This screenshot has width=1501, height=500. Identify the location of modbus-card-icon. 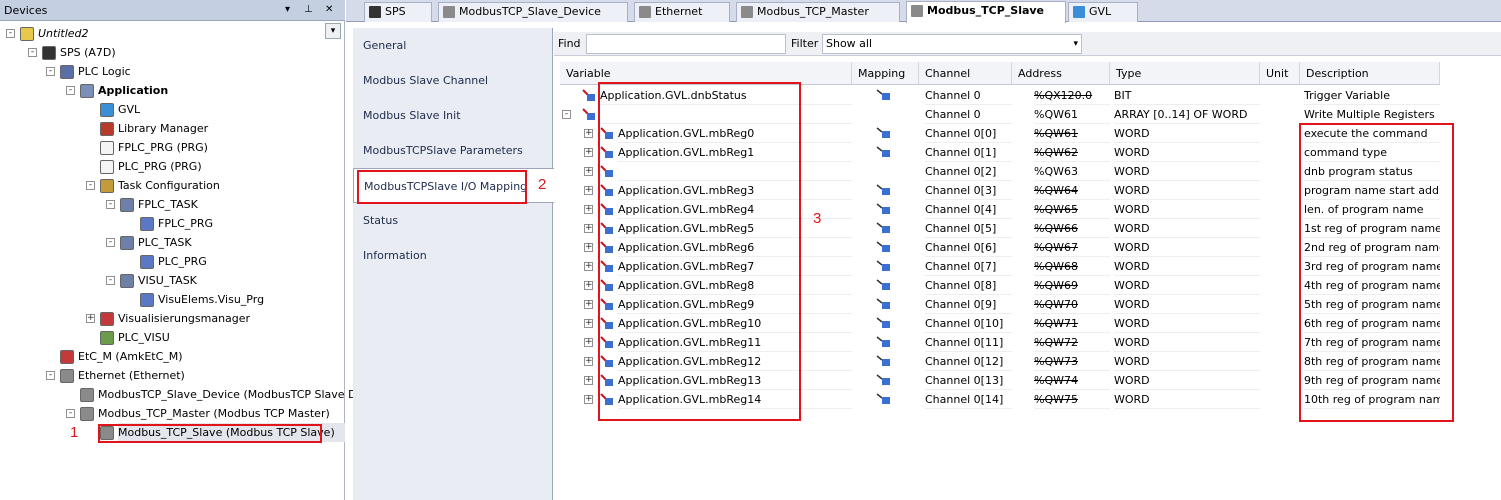
(917, 11).